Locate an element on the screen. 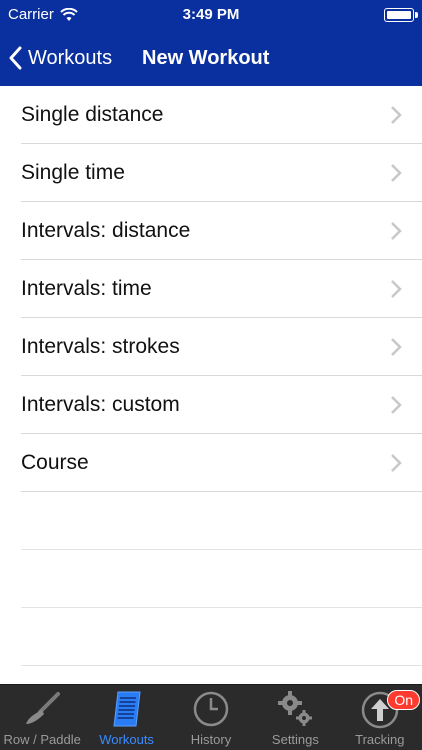  list-item-single-time: Single time is located at coordinates (211, 173).